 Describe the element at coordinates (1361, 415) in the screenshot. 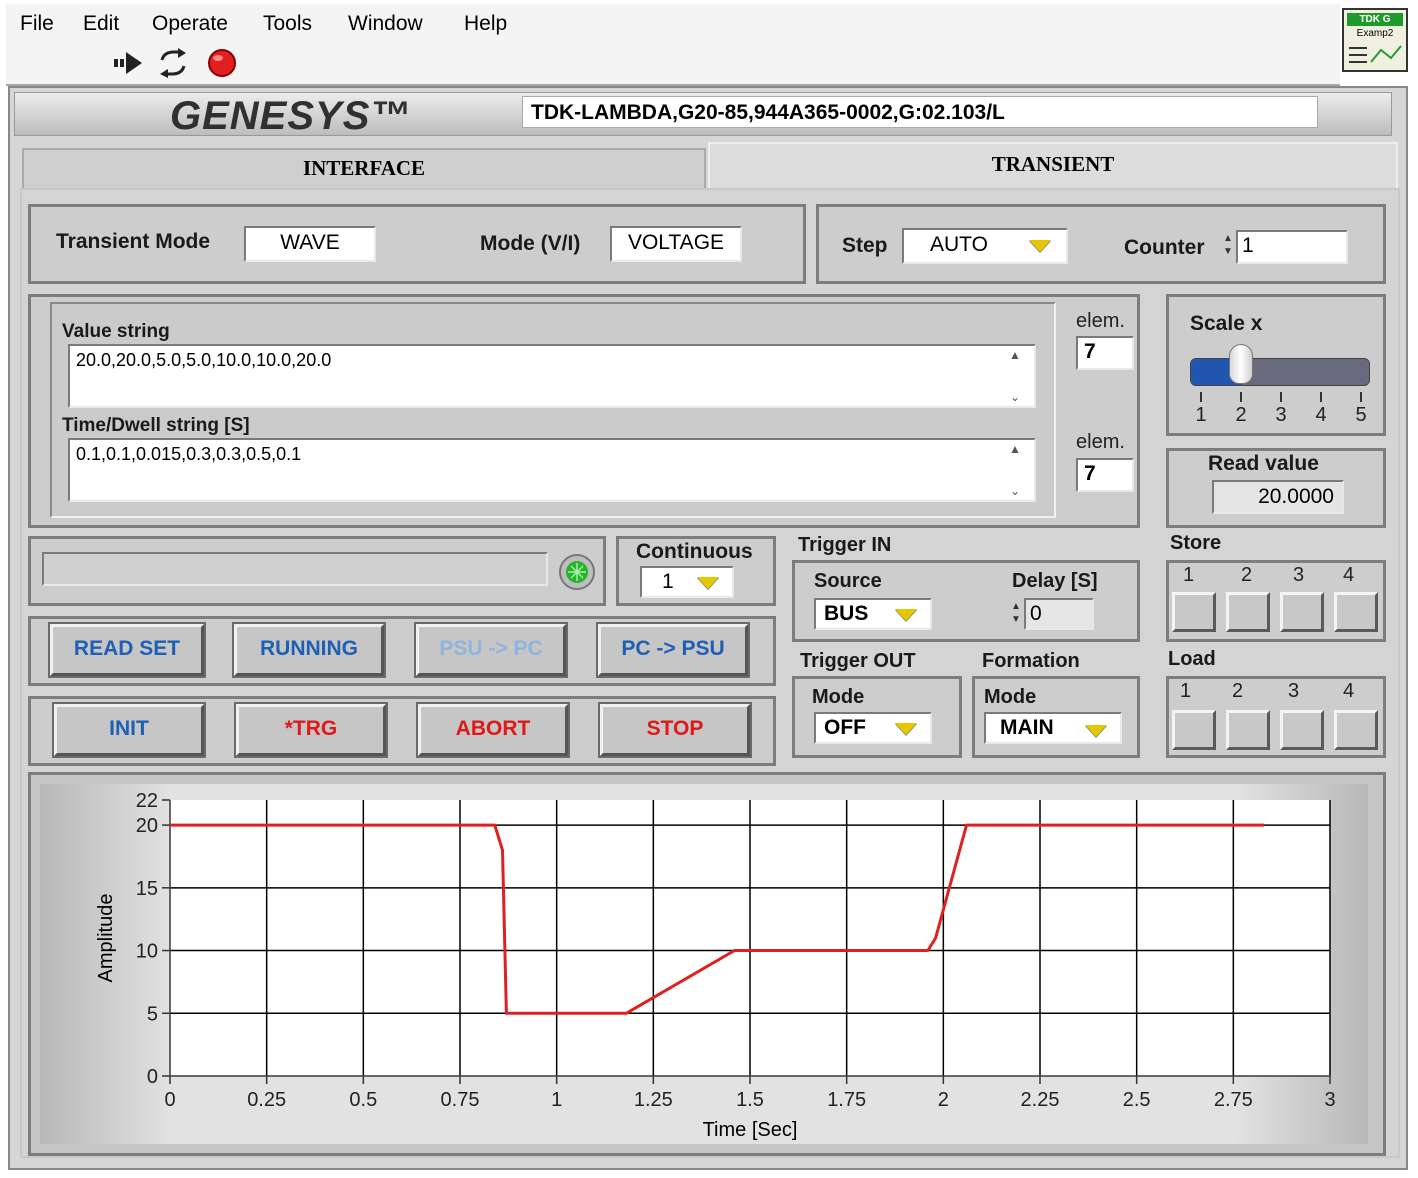

I see `scale-tick-label: 5` at that location.